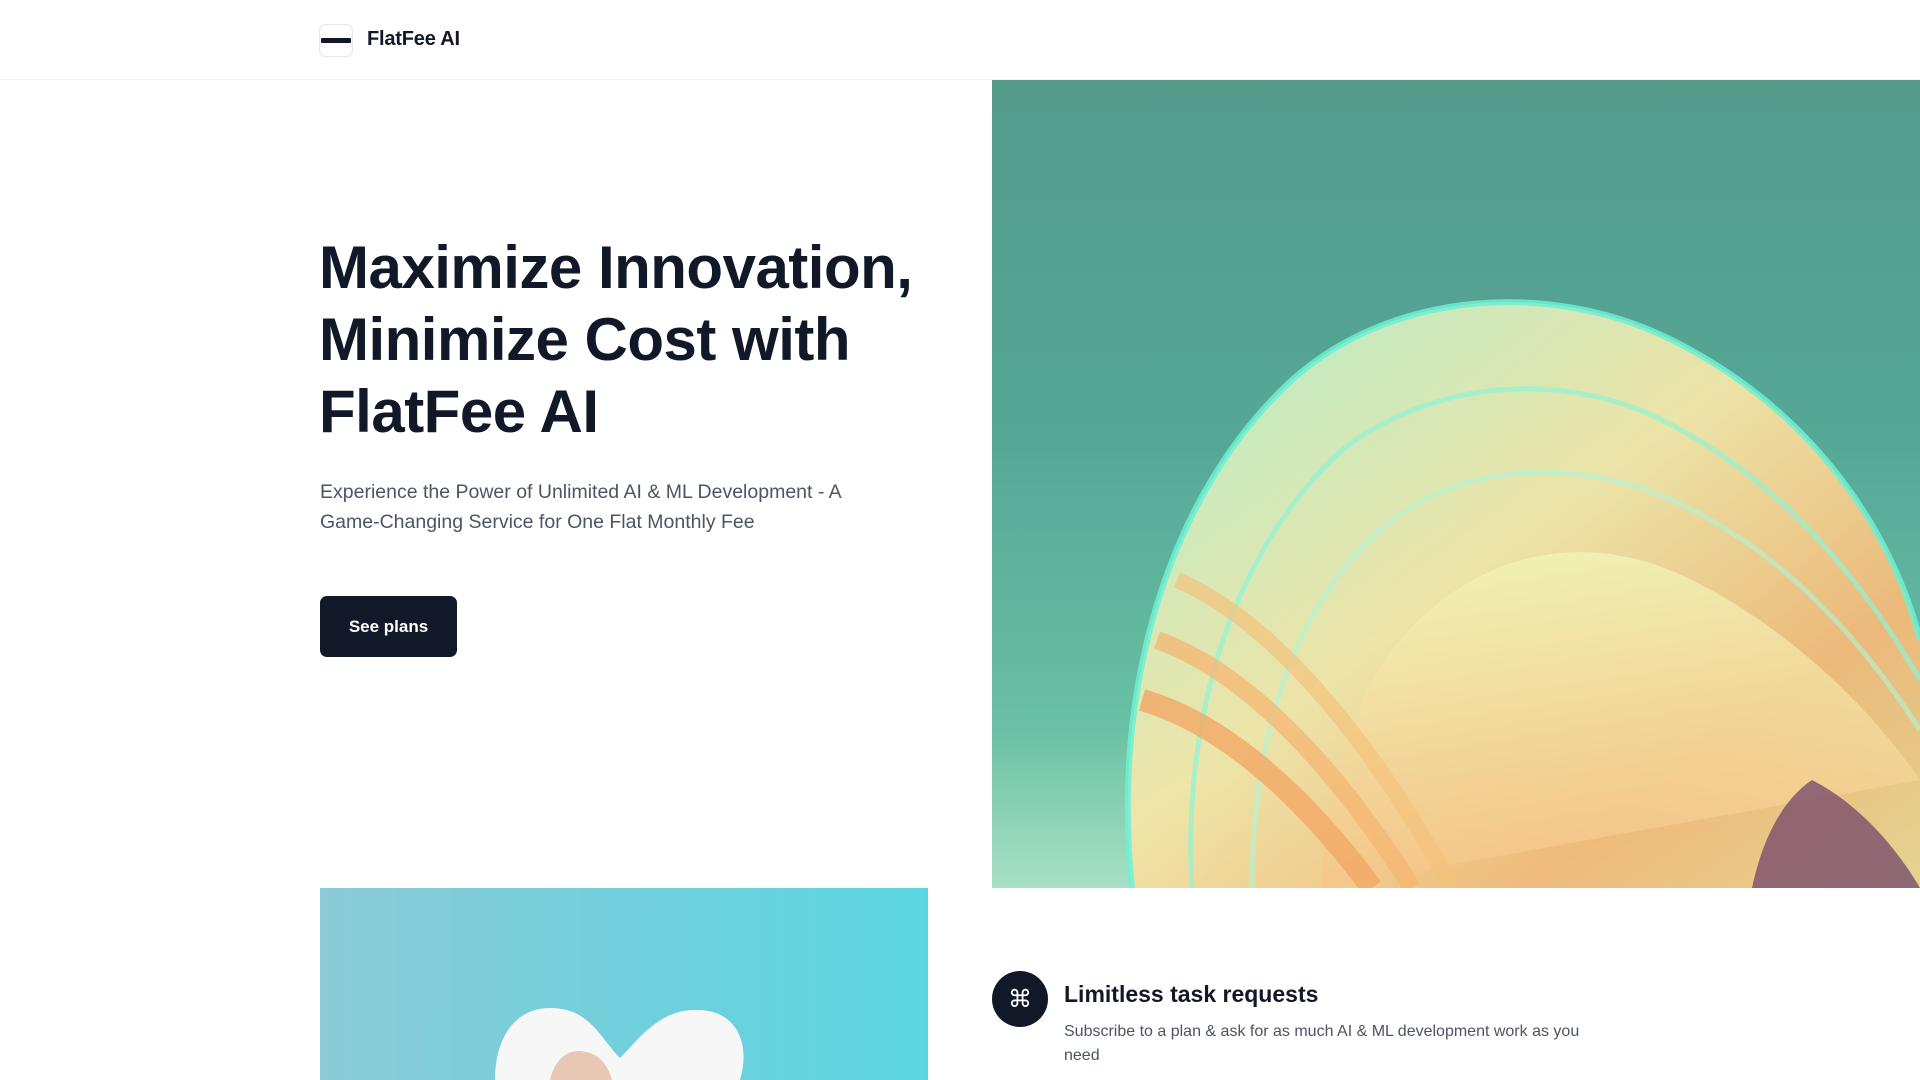  What do you see at coordinates (388, 626) in the screenshot?
I see `see-plans-button: See plans` at bounding box center [388, 626].